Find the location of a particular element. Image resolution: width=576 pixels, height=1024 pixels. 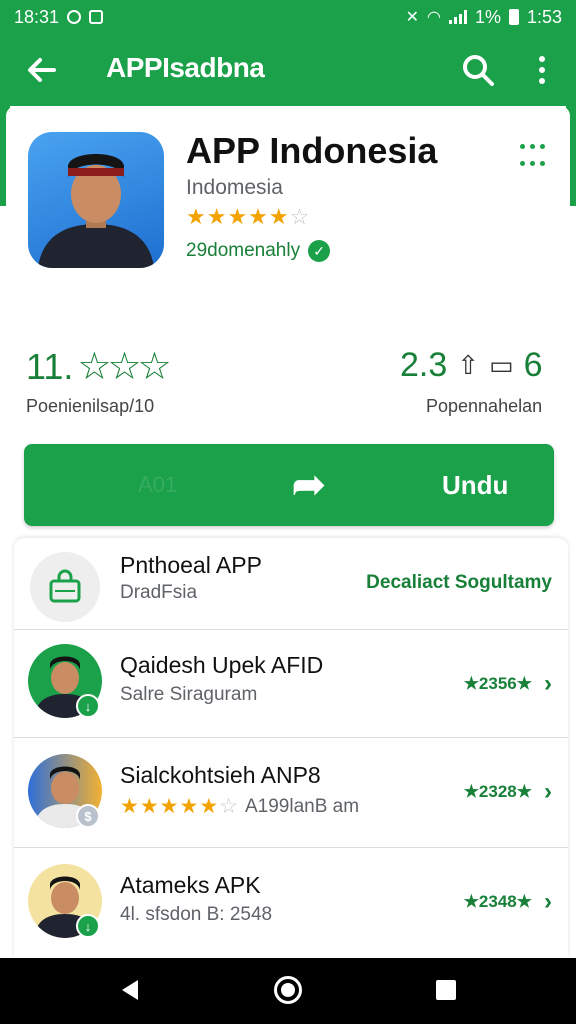

list-item-meta: ★2328★ › is located at coordinates (508, 792).